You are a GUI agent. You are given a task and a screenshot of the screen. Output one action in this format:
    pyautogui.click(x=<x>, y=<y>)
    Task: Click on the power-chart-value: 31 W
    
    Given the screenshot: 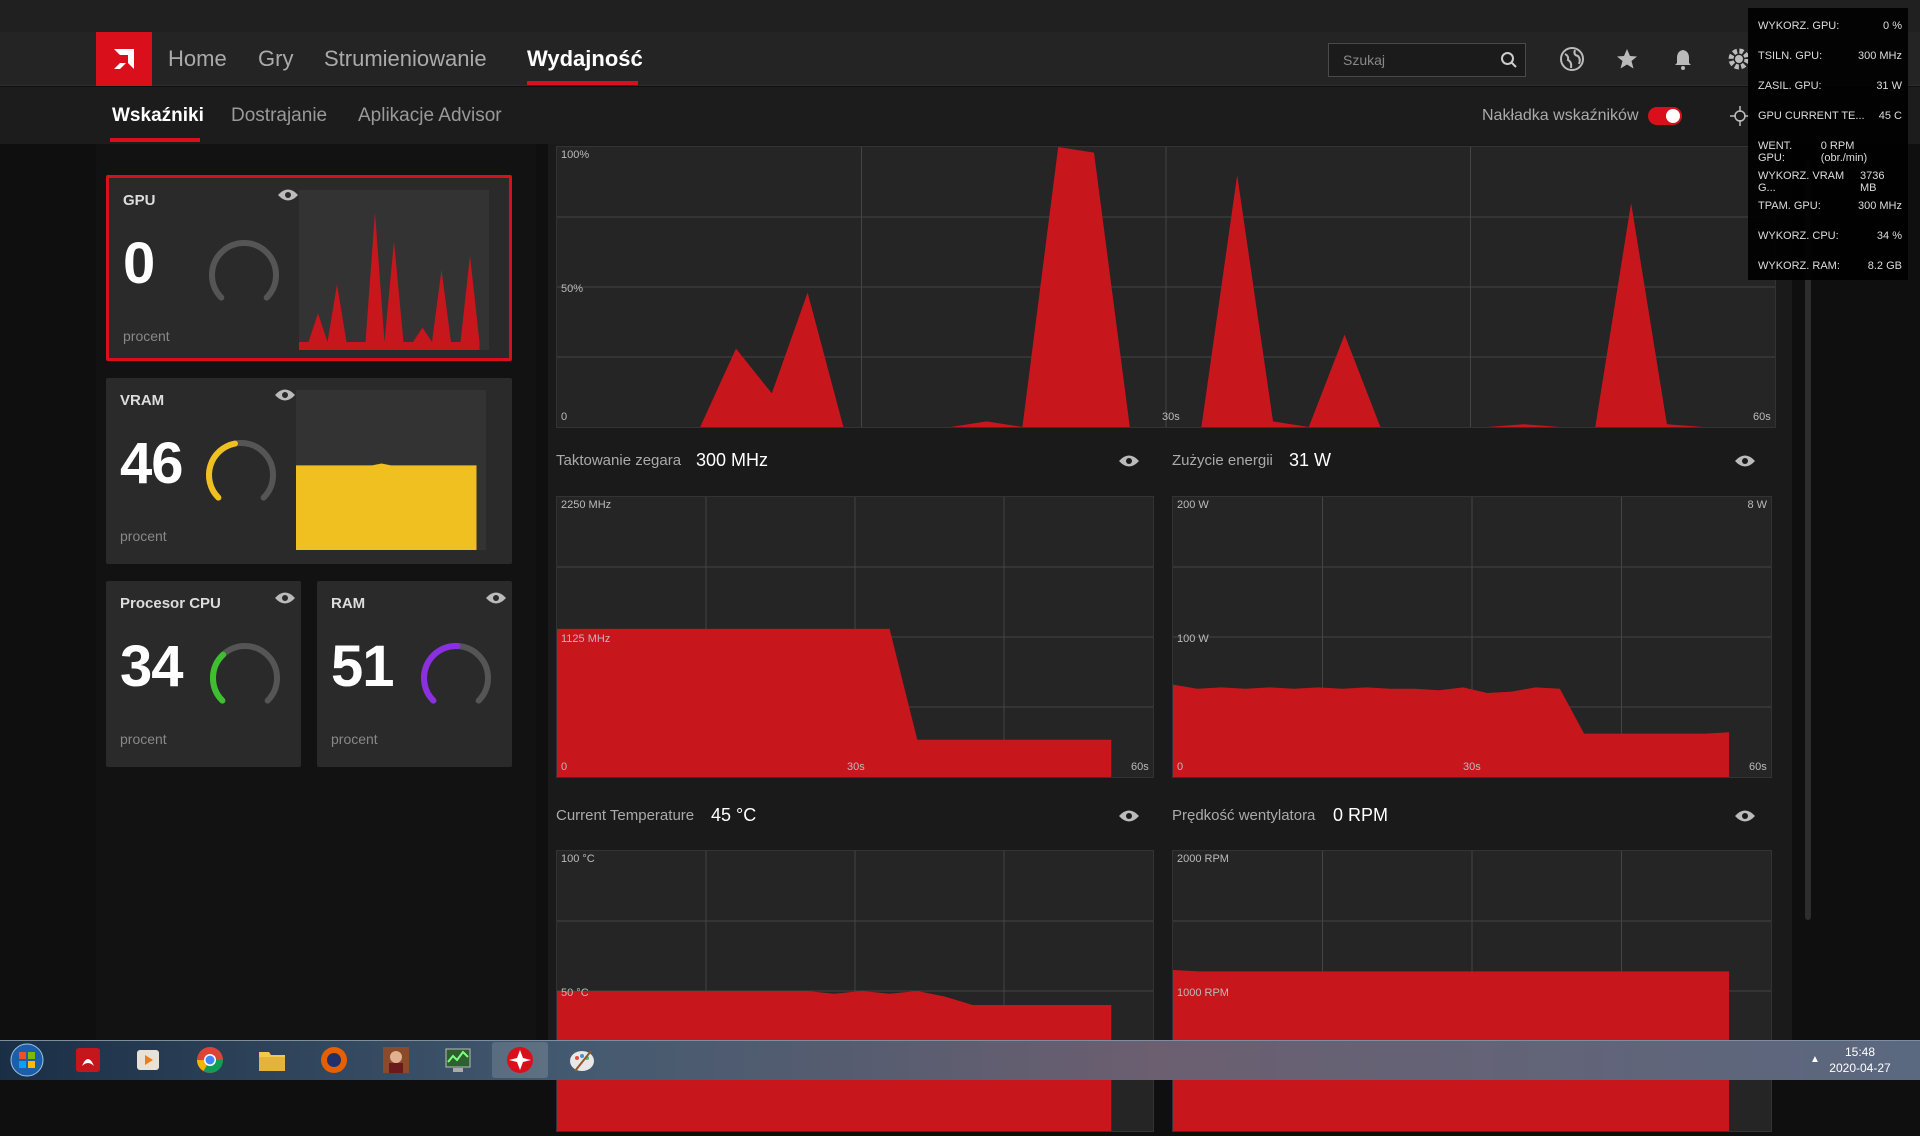 What is the action you would take?
    pyautogui.click(x=1310, y=460)
    